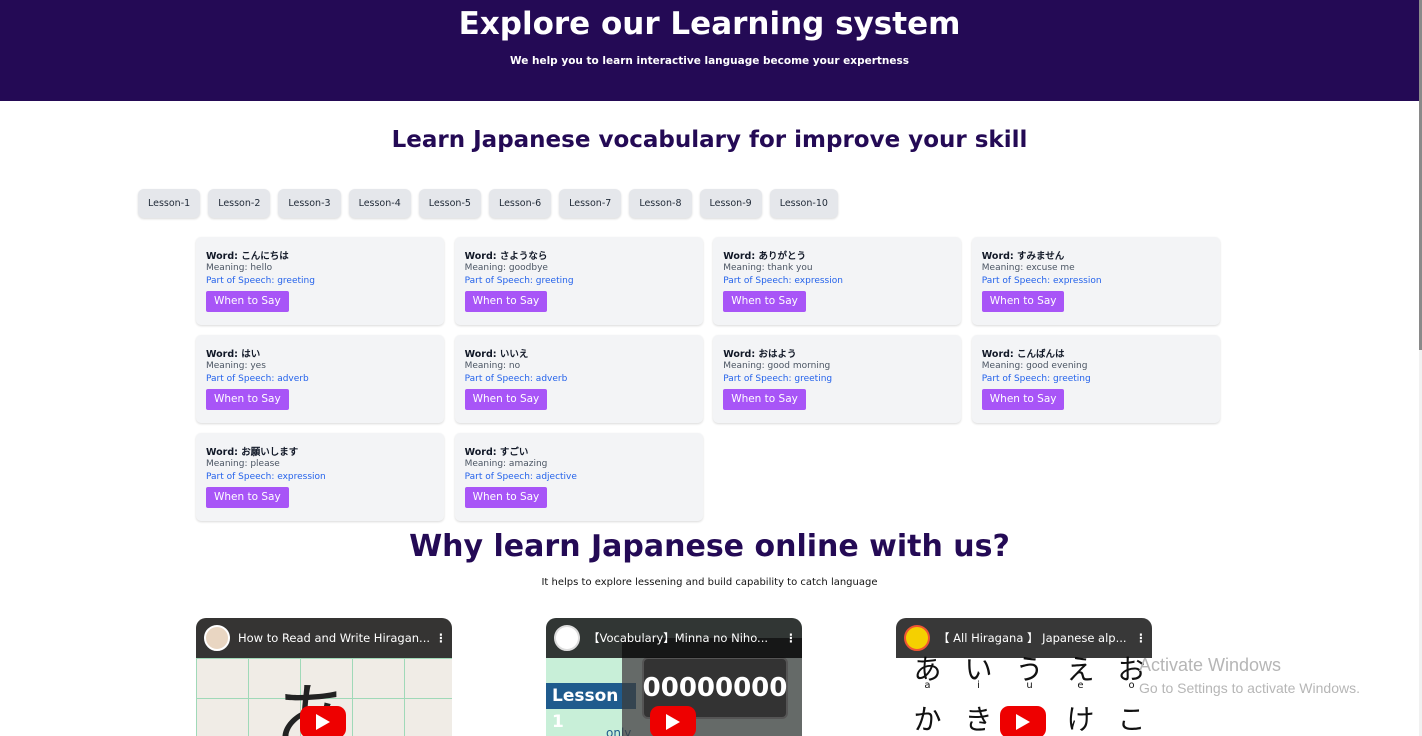 The width and height of the screenshot is (1422, 736). Describe the element at coordinates (760, 354) in the screenshot. I see `card-word: Word: おはよう` at that location.